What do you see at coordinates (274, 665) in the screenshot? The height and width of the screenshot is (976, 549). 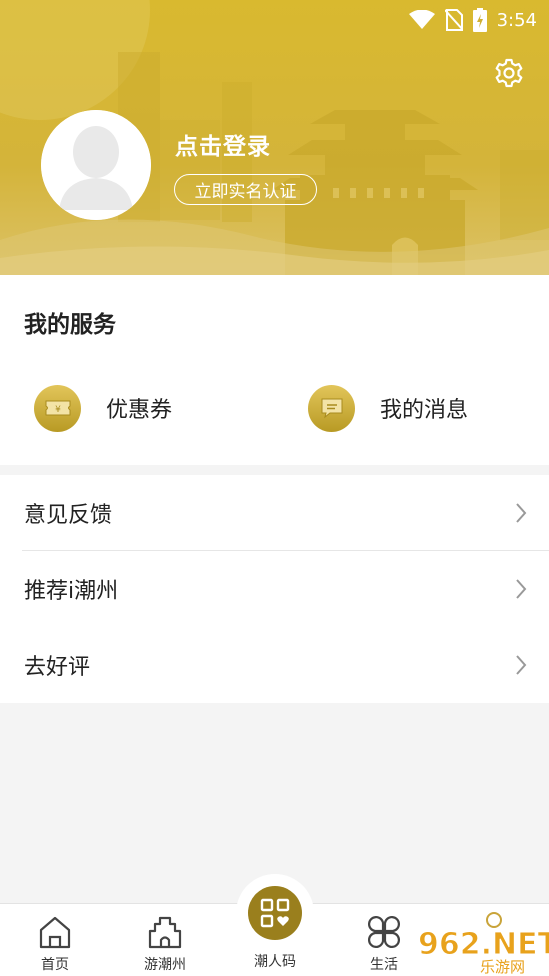 I see `menu-item-rate: 去好评` at bounding box center [274, 665].